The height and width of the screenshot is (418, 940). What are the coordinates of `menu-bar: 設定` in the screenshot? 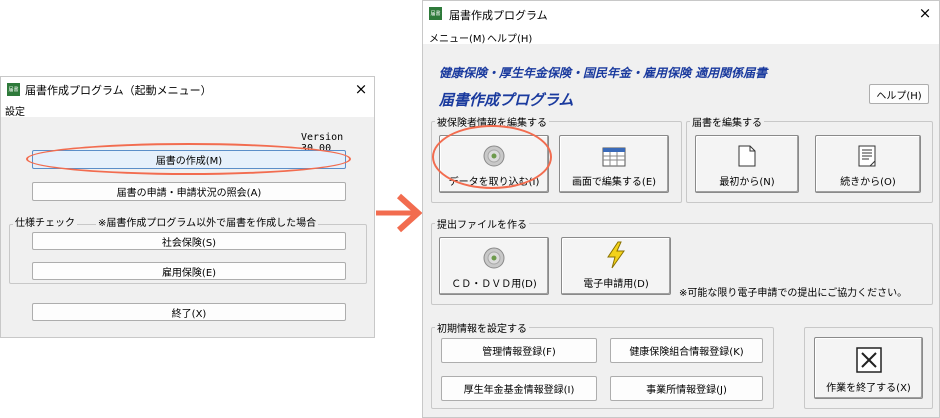 It's located at (187, 109).